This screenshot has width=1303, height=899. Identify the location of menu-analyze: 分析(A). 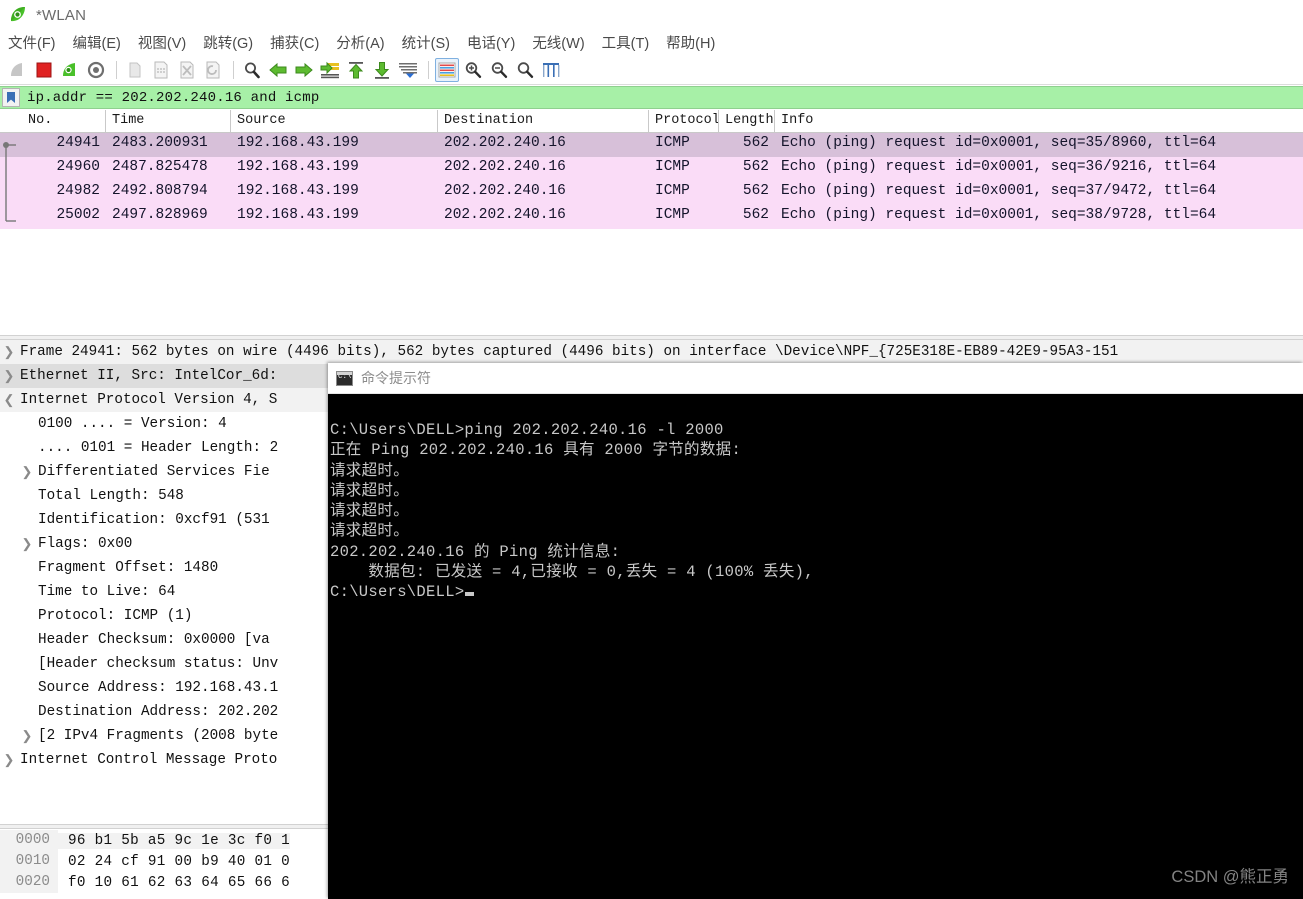
(364, 42).